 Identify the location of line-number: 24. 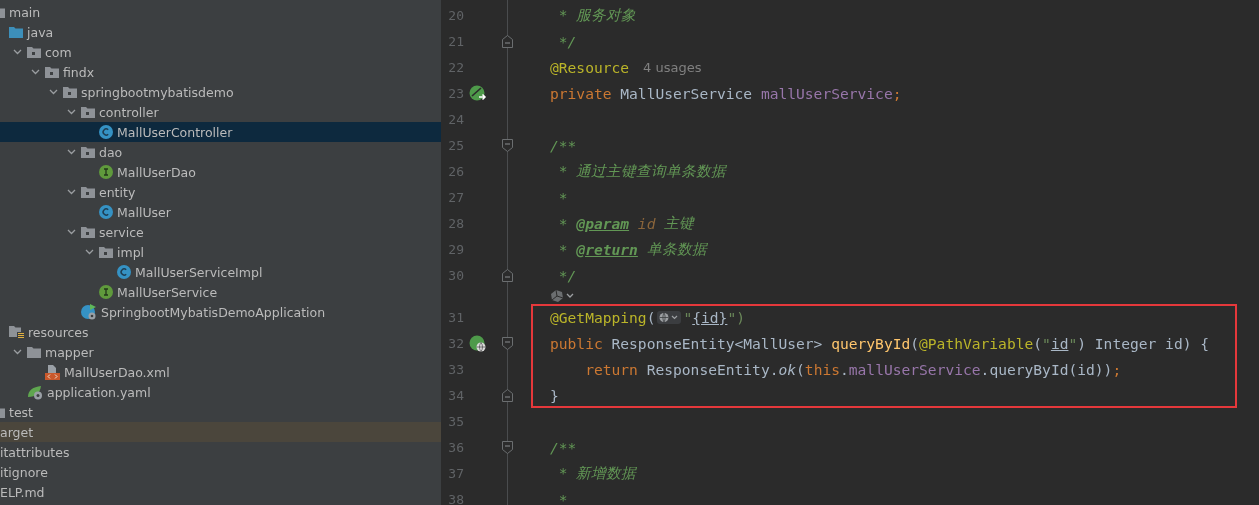
(455, 119).